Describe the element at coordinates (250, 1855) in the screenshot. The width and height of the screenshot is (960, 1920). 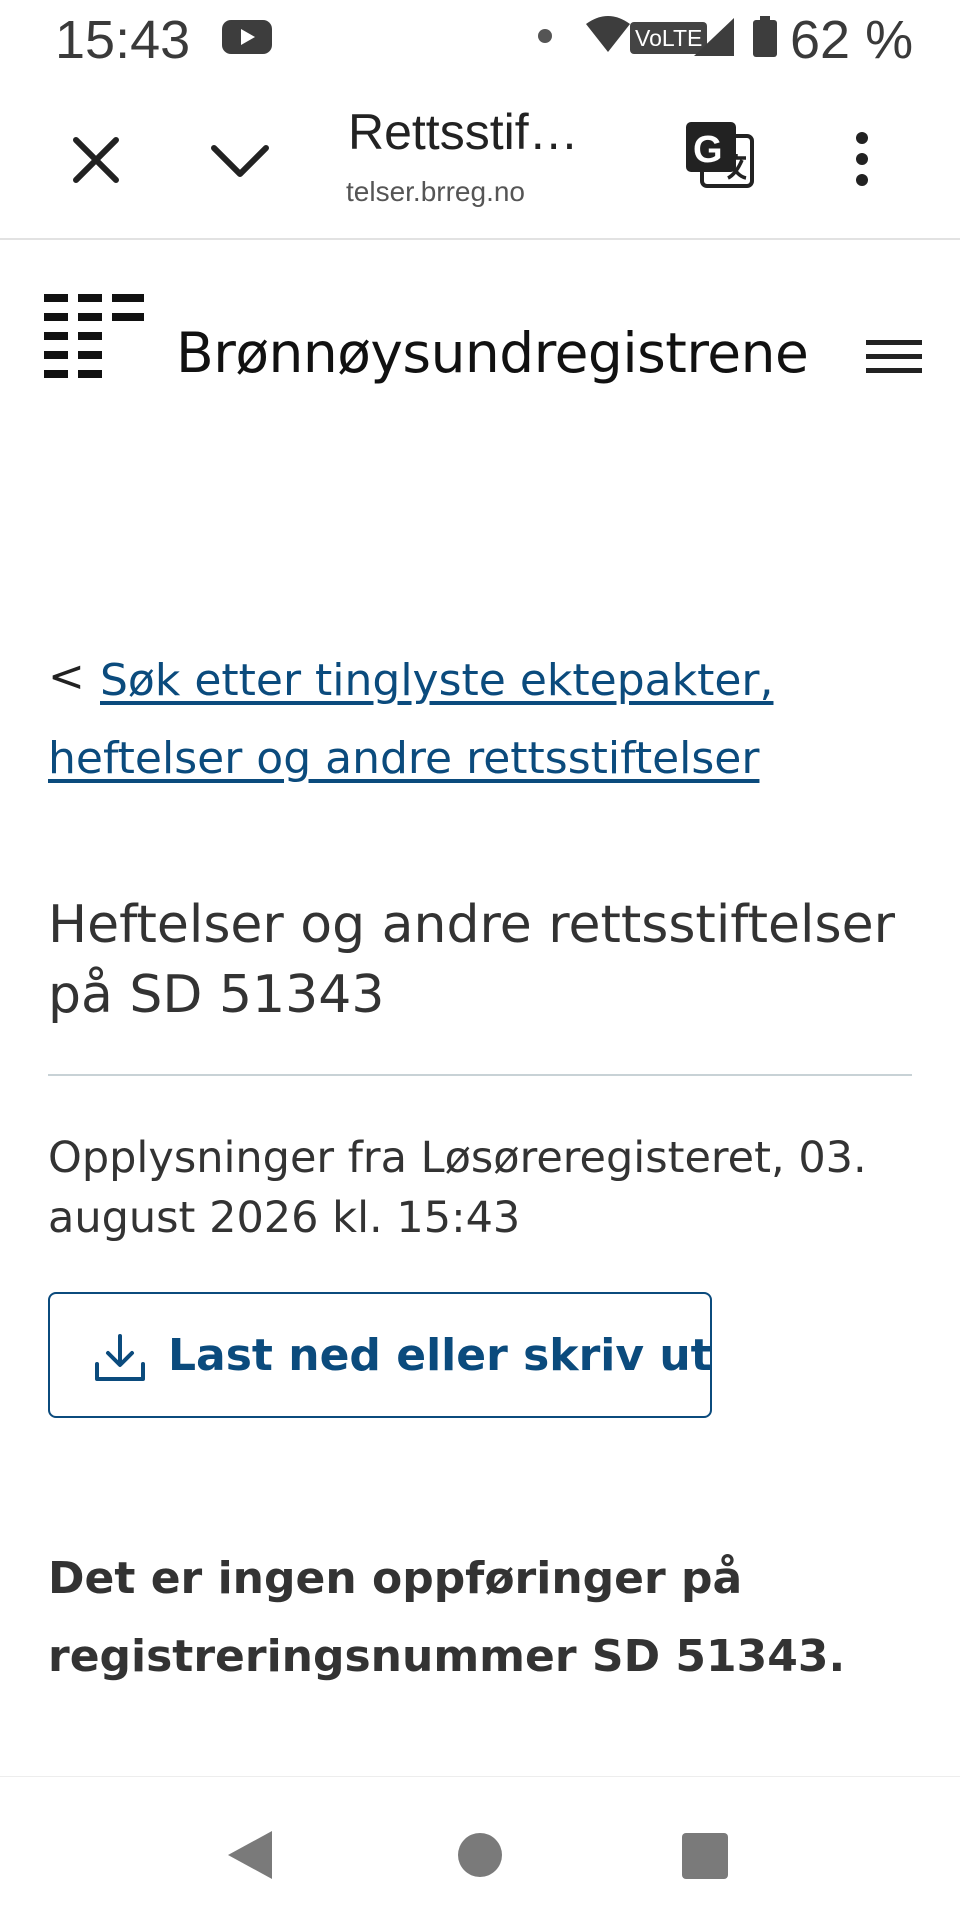
I see `back-triangle-icon` at that location.